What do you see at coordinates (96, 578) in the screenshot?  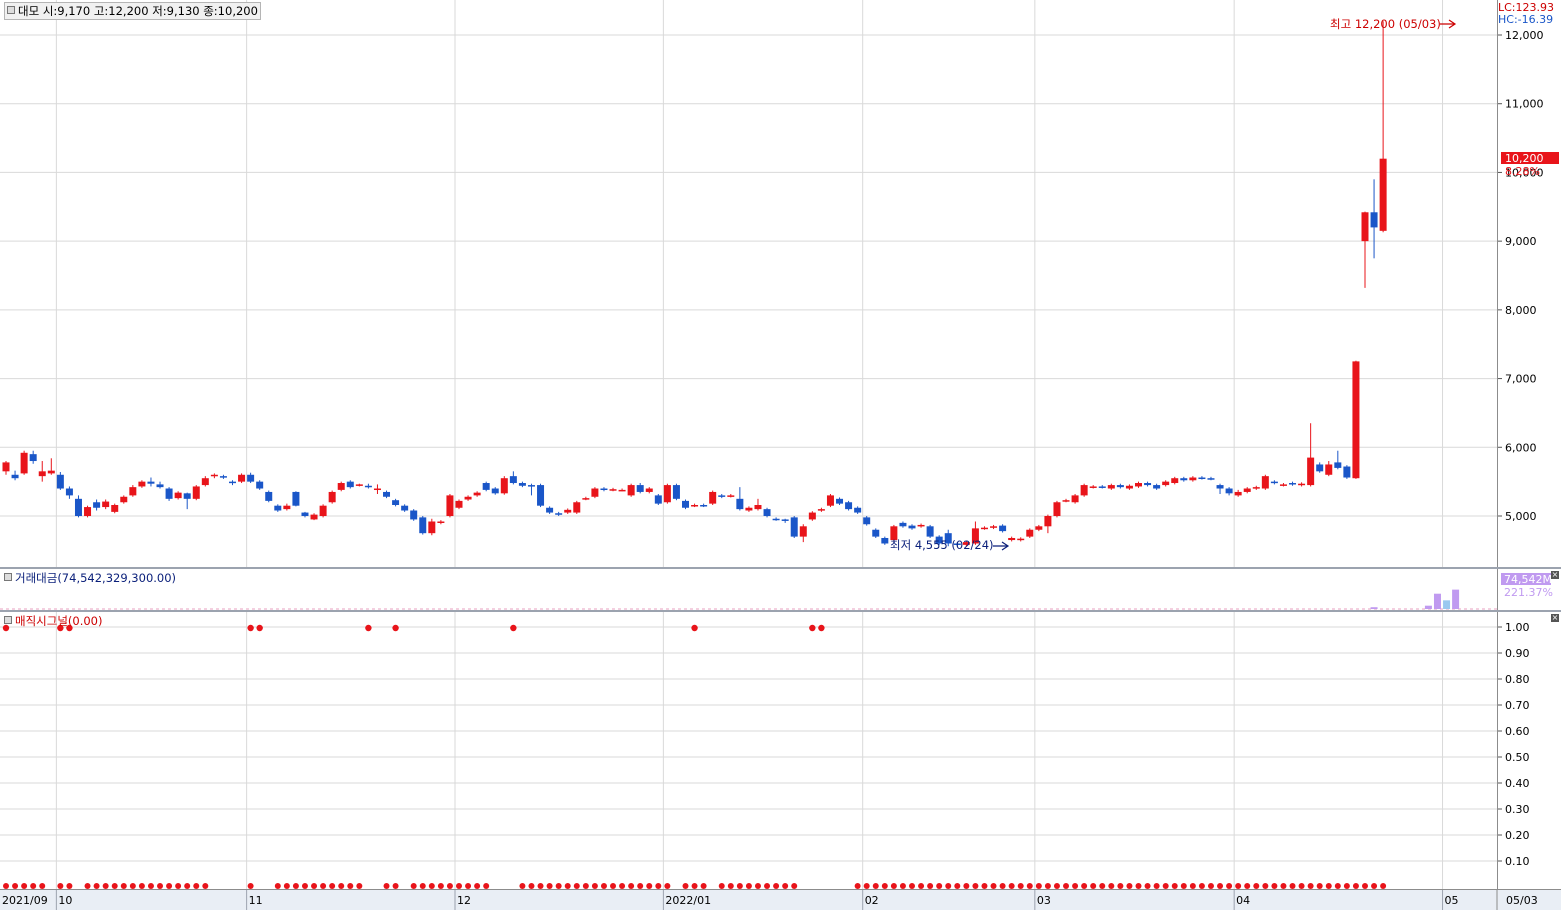 I see `volume-title-text: 거래대금(74,542,329,300.00)` at bounding box center [96, 578].